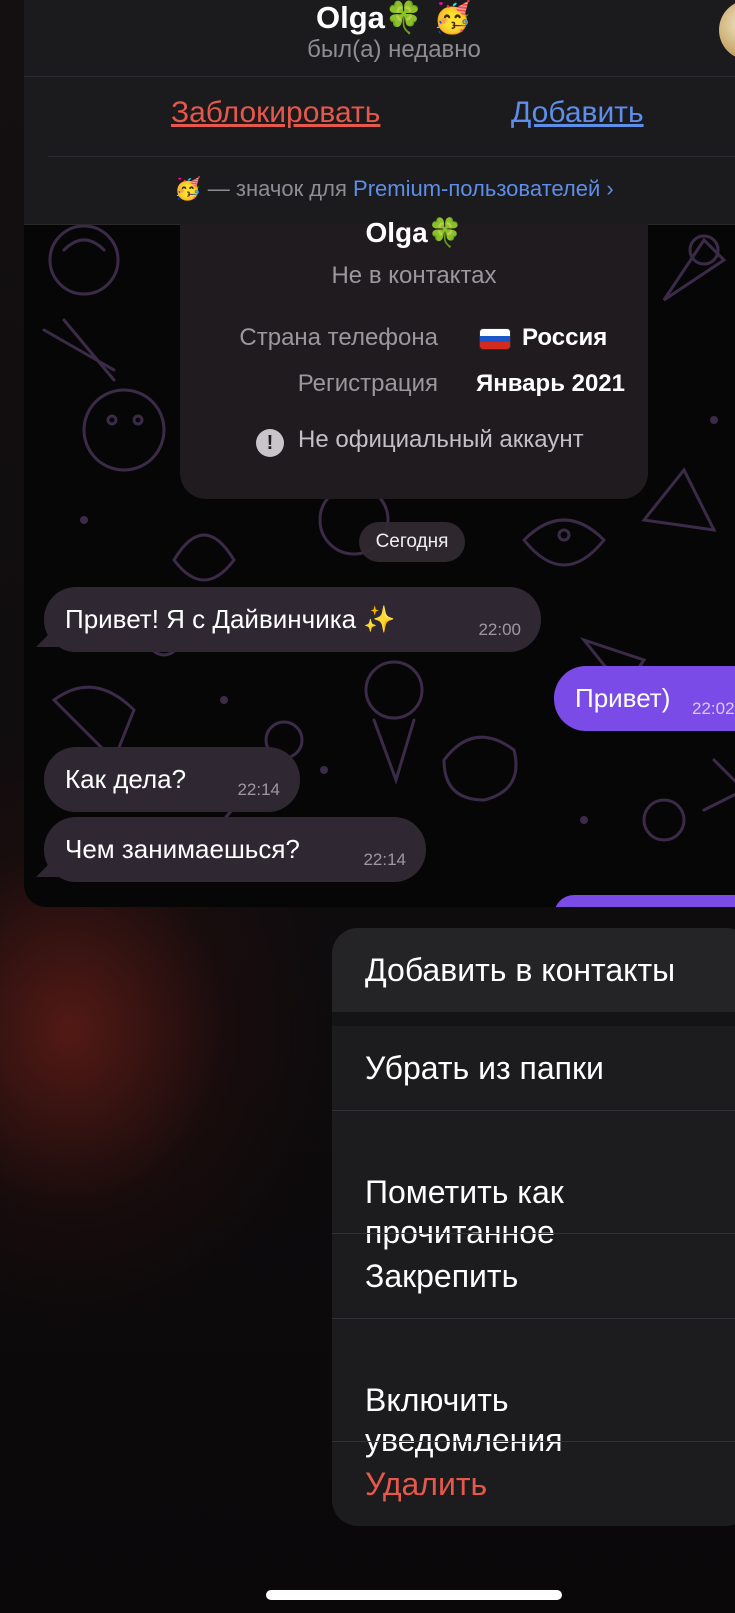  Describe the element at coordinates (270, 443) in the screenshot. I see `warning-icon: !` at that location.